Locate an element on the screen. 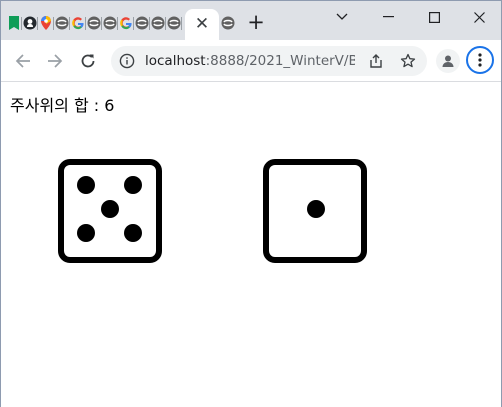 The height and width of the screenshot is (407, 502). bookmark-button is located at coordinates (408, 61).